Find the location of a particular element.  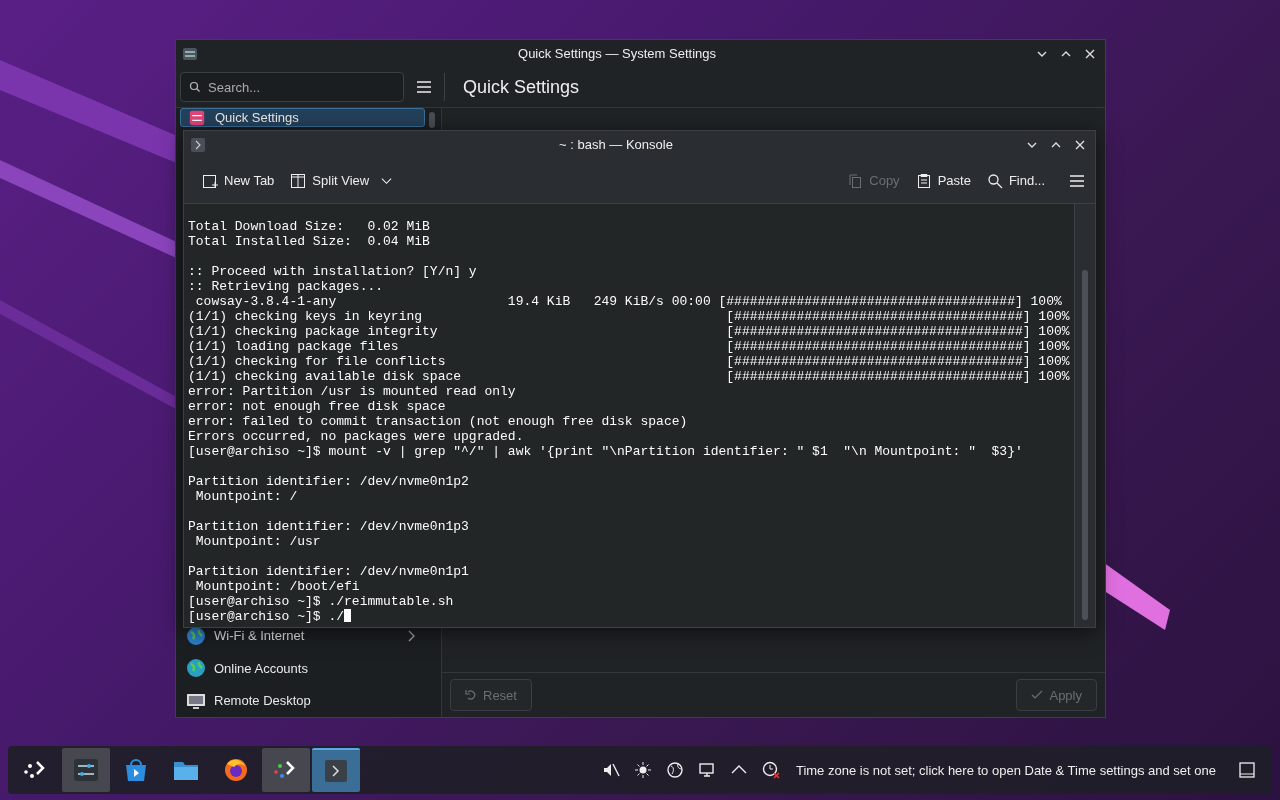

terminal-line: error: failed to commit transaction (not enough free disk space) is located at coordinates (438, 421).